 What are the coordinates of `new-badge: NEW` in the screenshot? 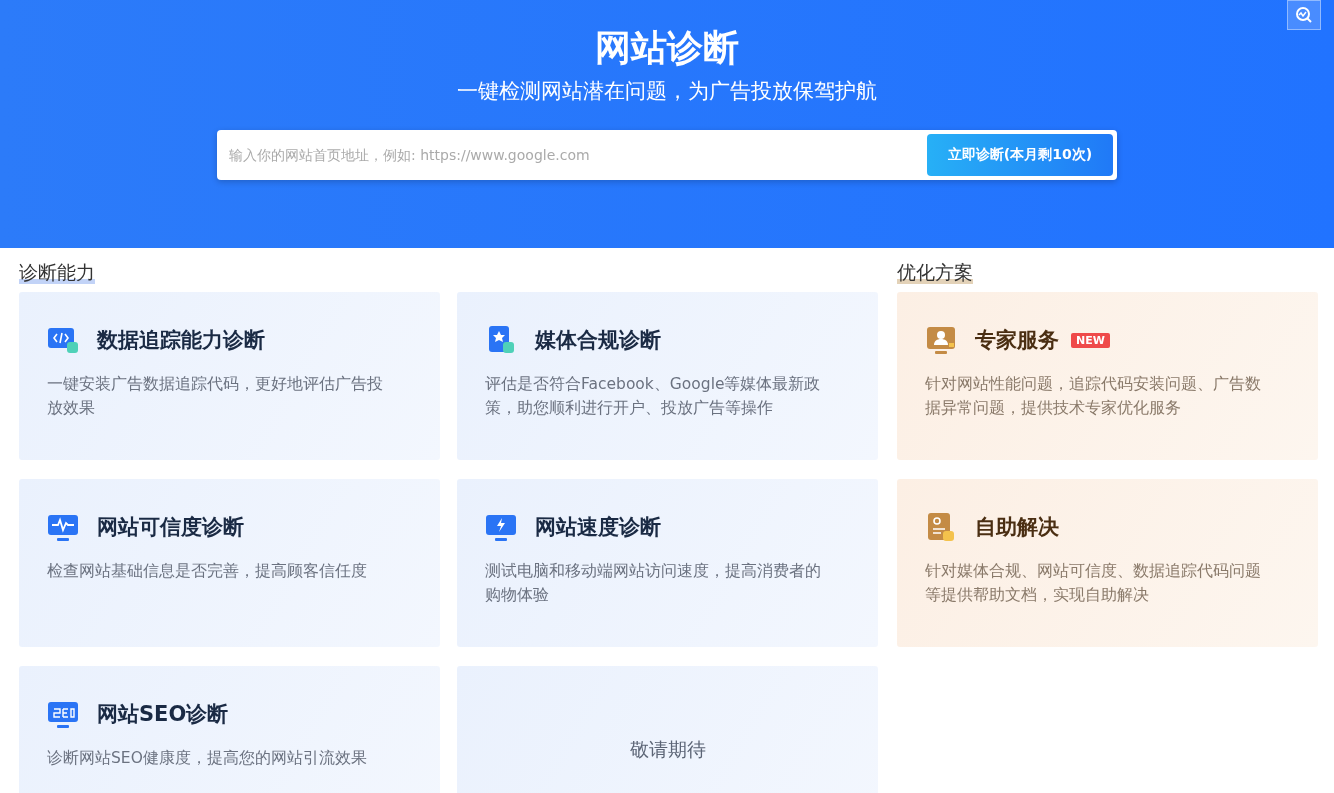 It's located at (1090, 340).